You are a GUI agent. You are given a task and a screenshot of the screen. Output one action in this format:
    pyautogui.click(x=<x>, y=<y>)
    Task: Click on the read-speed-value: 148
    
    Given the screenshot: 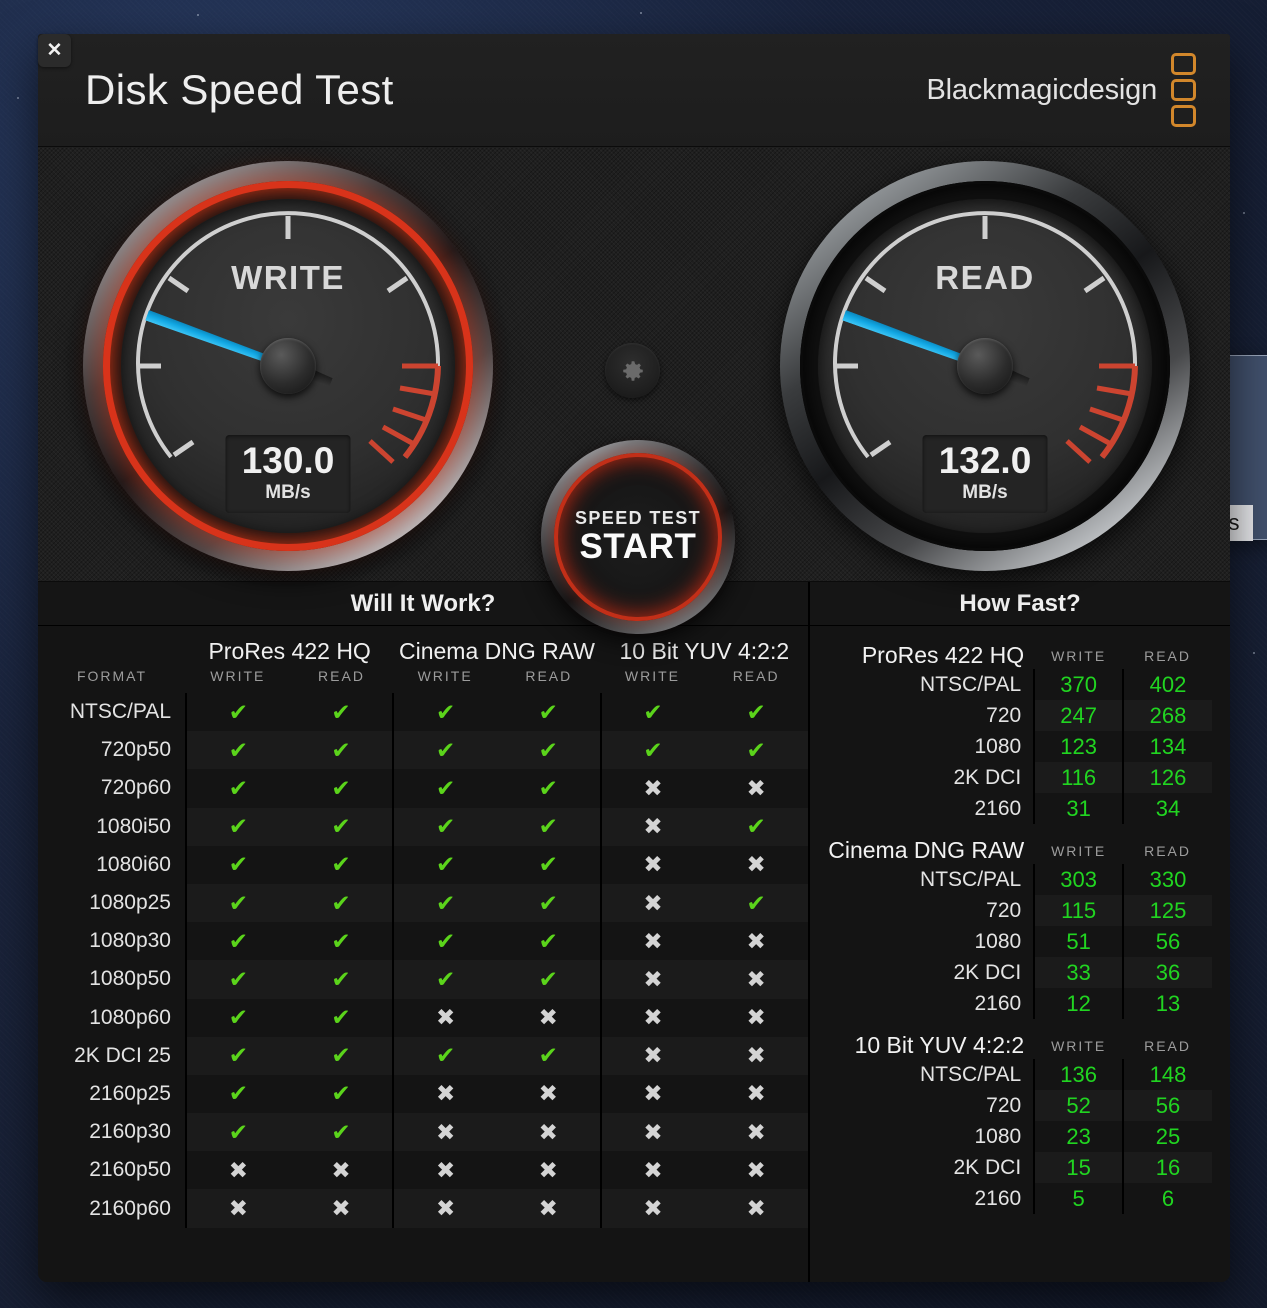 What is the action you would take?
    pyautogui.click(x=1167, y=1074)
    